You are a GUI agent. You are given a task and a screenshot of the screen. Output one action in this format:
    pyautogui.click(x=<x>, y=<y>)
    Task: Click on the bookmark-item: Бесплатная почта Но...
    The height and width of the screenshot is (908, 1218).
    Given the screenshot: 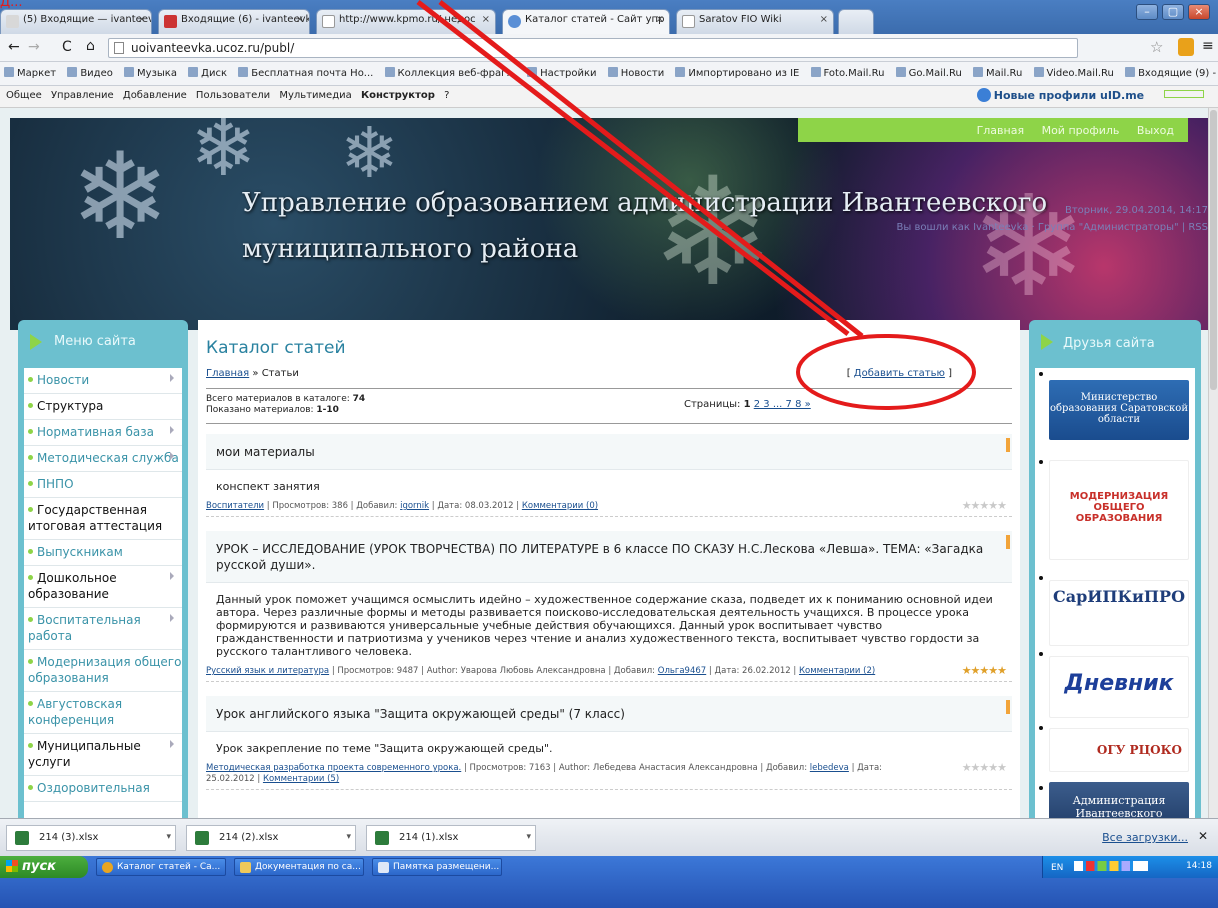 What is the action you would take?
    pyautogui.click(x=305, y=70)
    